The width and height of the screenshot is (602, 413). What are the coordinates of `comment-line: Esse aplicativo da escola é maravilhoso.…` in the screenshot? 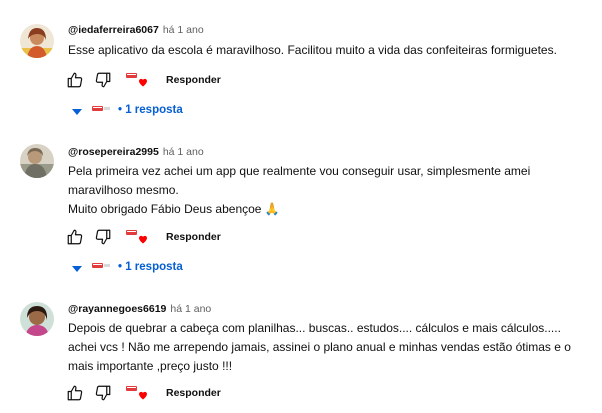 It's located at (312, 50).